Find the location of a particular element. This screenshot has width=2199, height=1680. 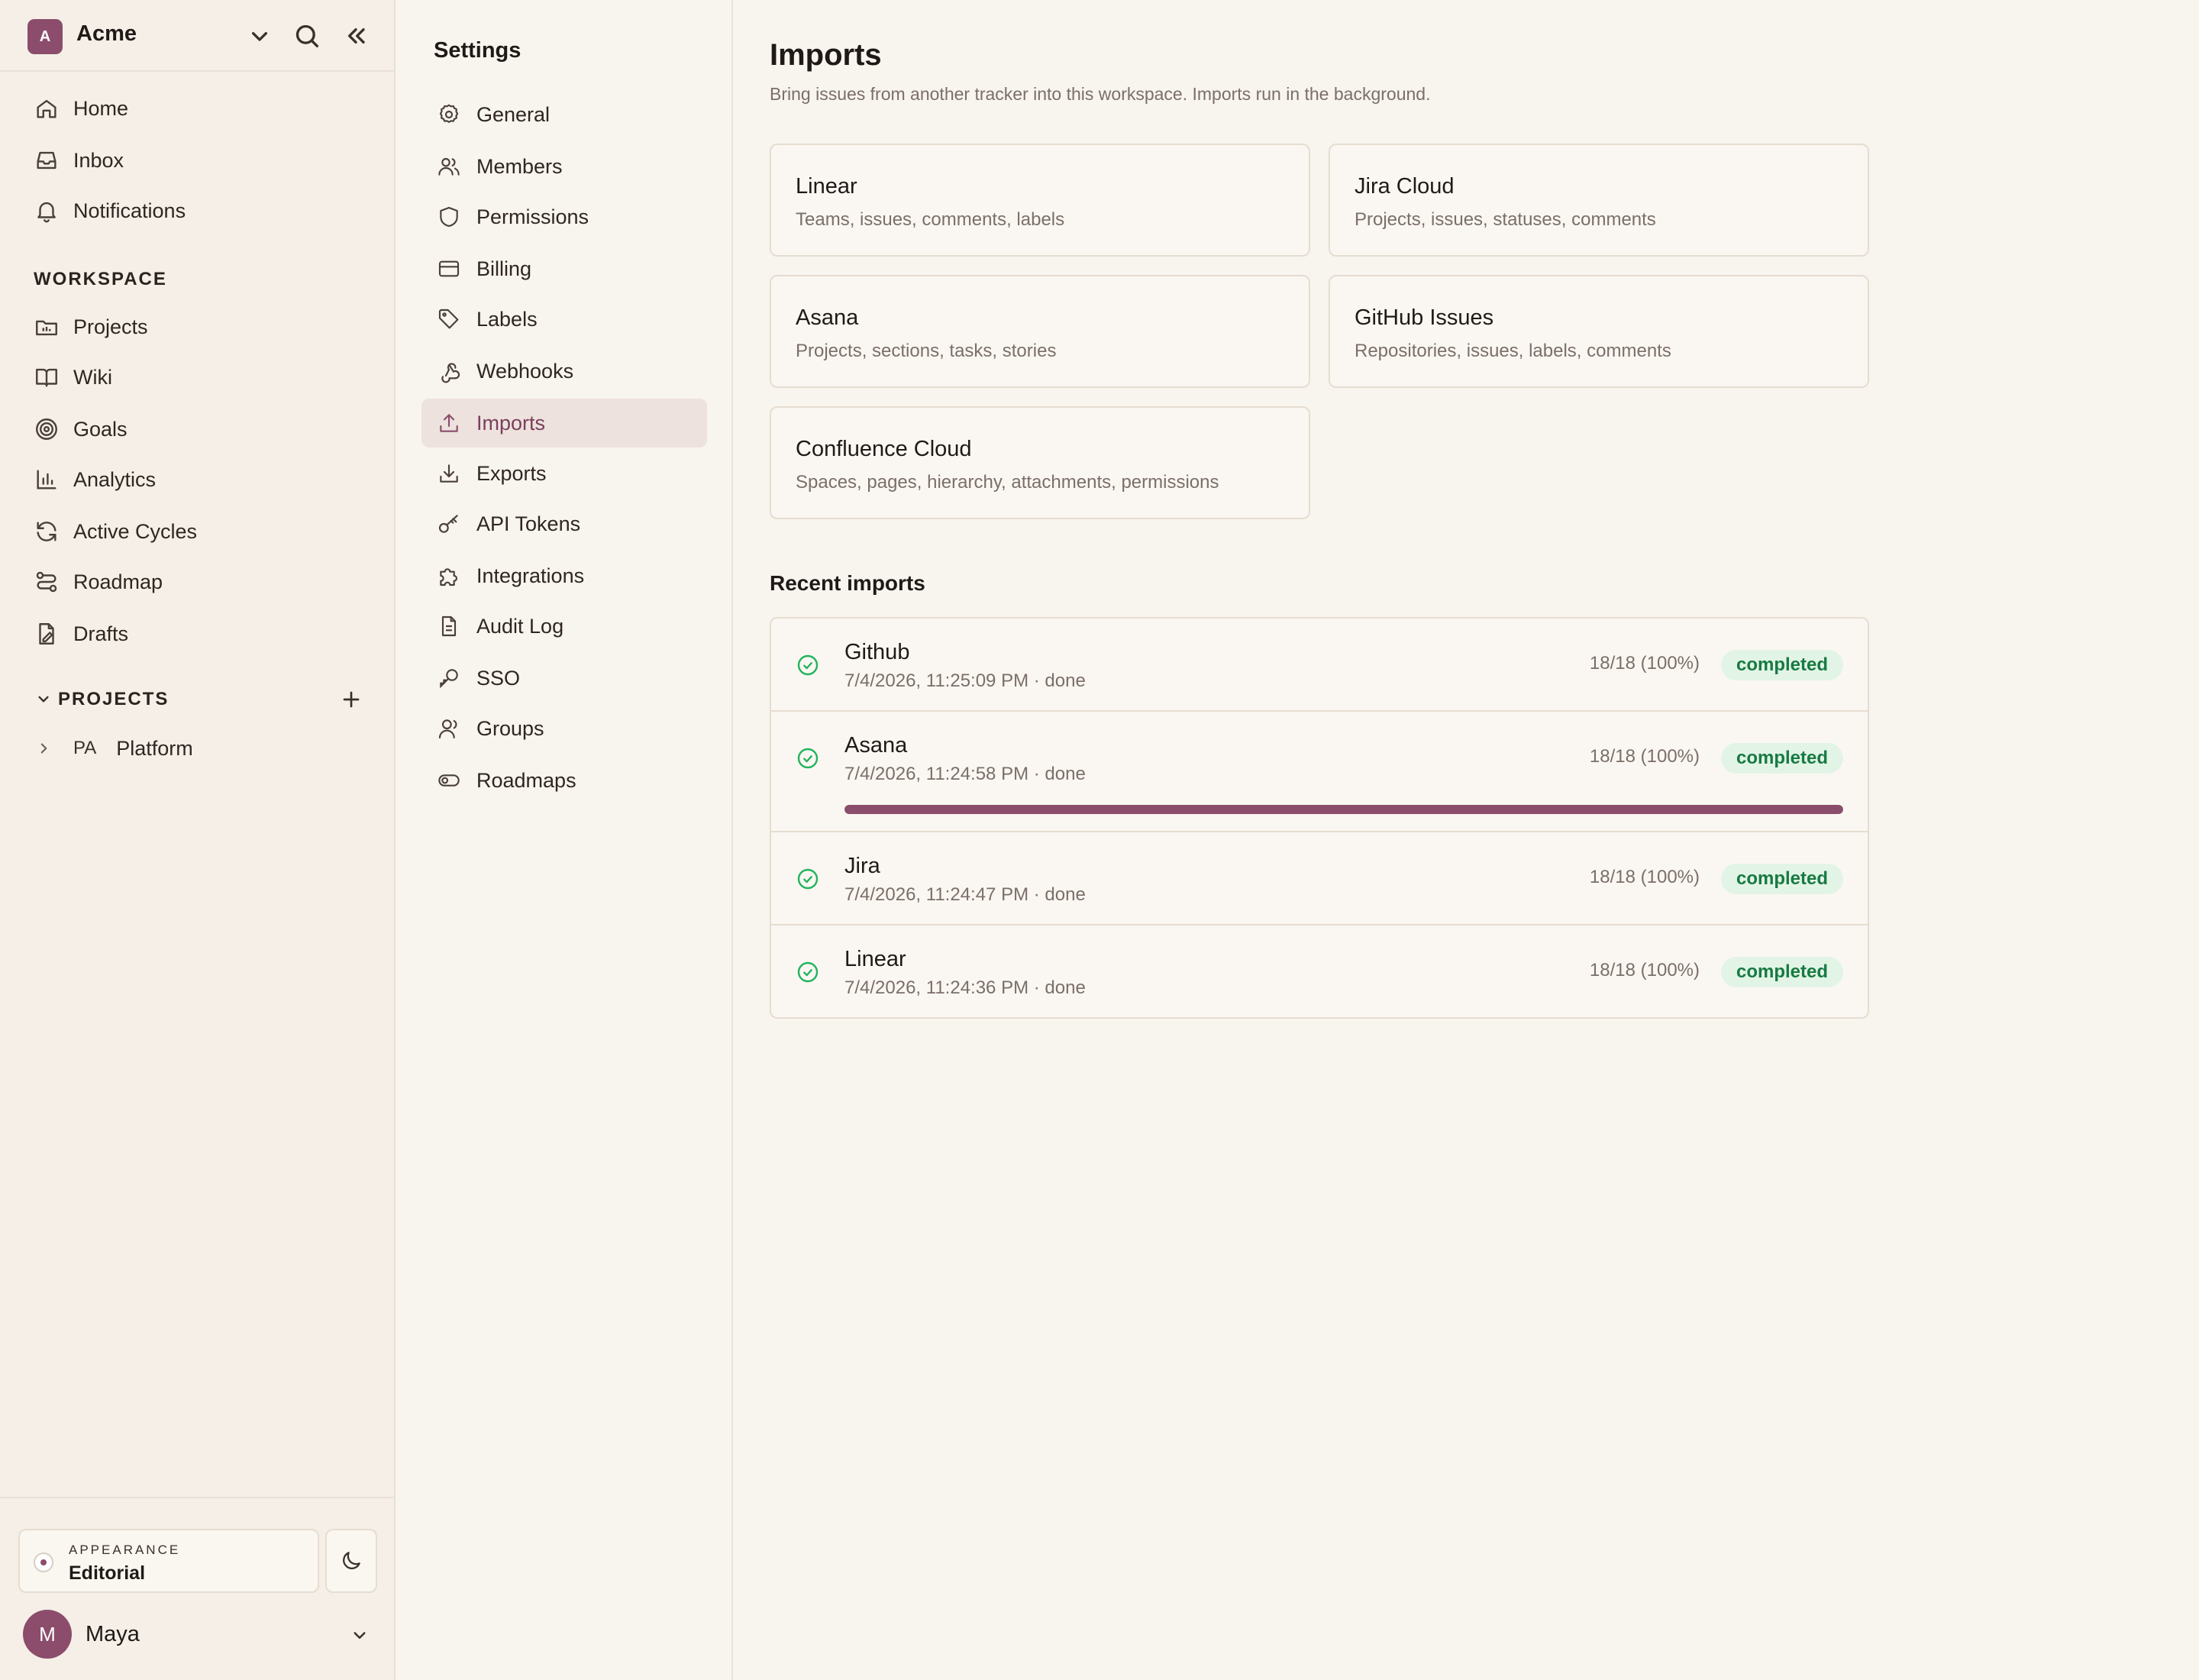

project-item-platform: PA Platform is located at coordinates (197, 748).